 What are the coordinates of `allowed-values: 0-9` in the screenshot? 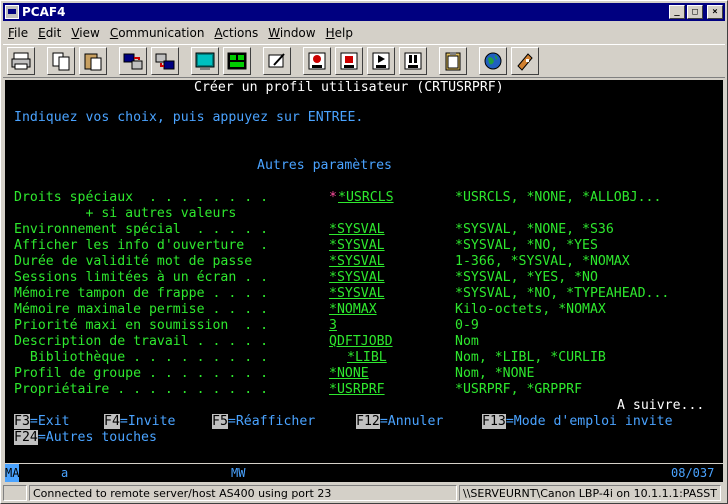 It's located at (467, 325).